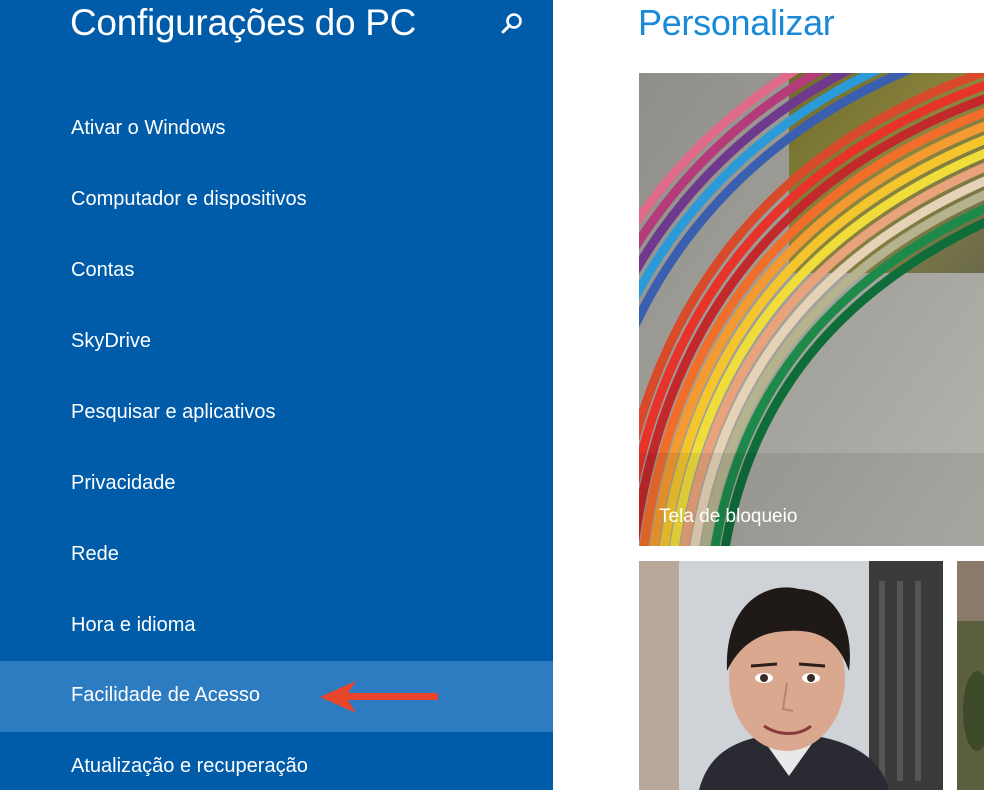  What do you see at coordinates (111, 341) in the screenshot?
I see `nav-item-label: SkyDrive` at bounding box center [111, 341].